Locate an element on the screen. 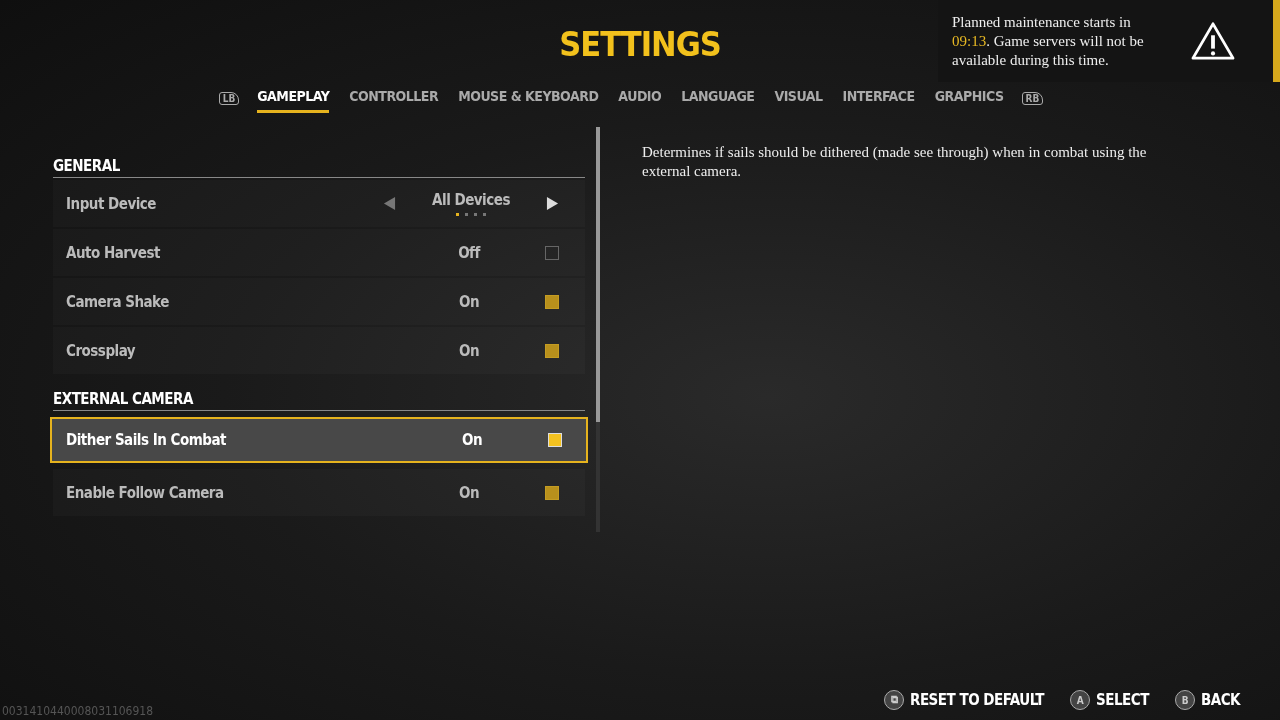 The width and height of the screenshot is (1280, 720). bumper-key: RB is located at coordinates (1032, 98).